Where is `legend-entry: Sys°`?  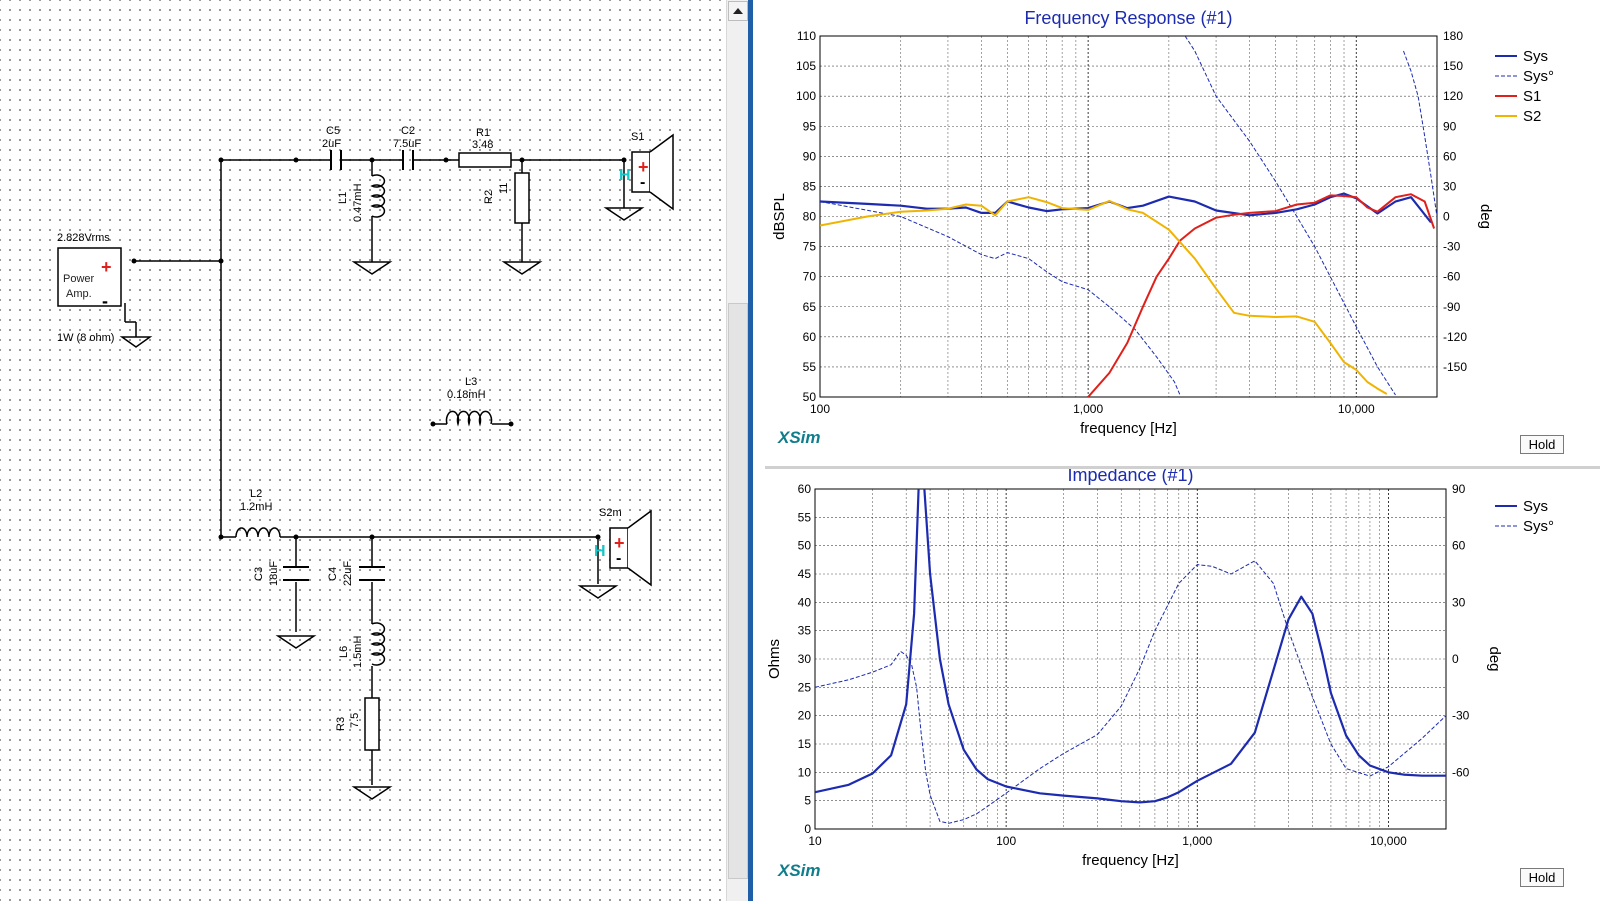
legend-entry: Sys° is located at coordinates (1538, 526).